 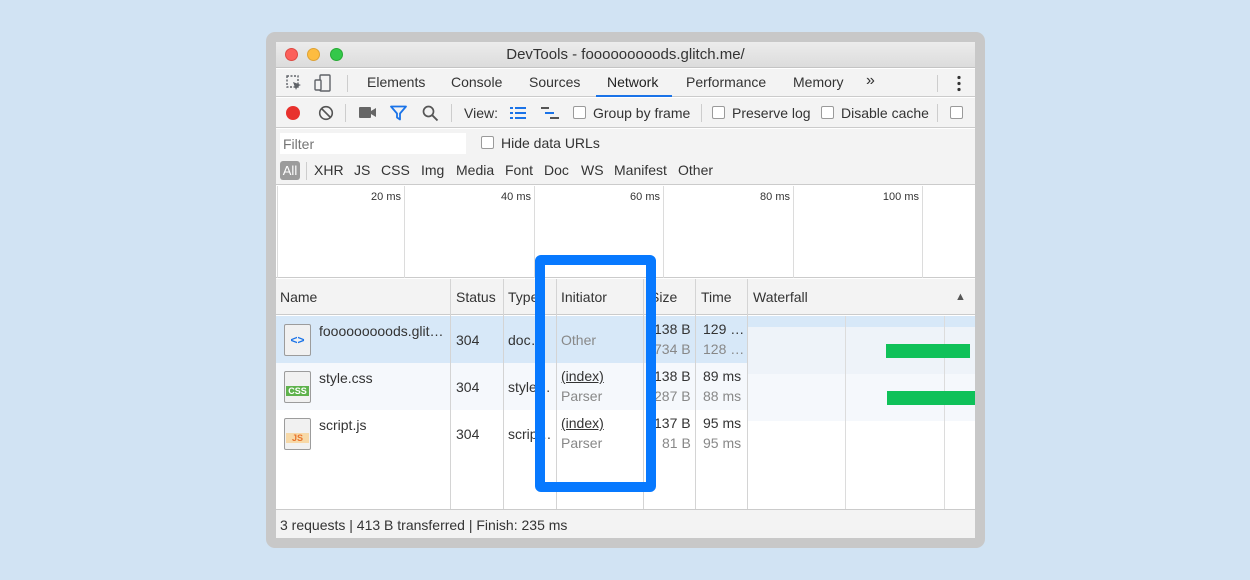 I want to click on request-resource-size: 734 B, so click(x=672, y=349).